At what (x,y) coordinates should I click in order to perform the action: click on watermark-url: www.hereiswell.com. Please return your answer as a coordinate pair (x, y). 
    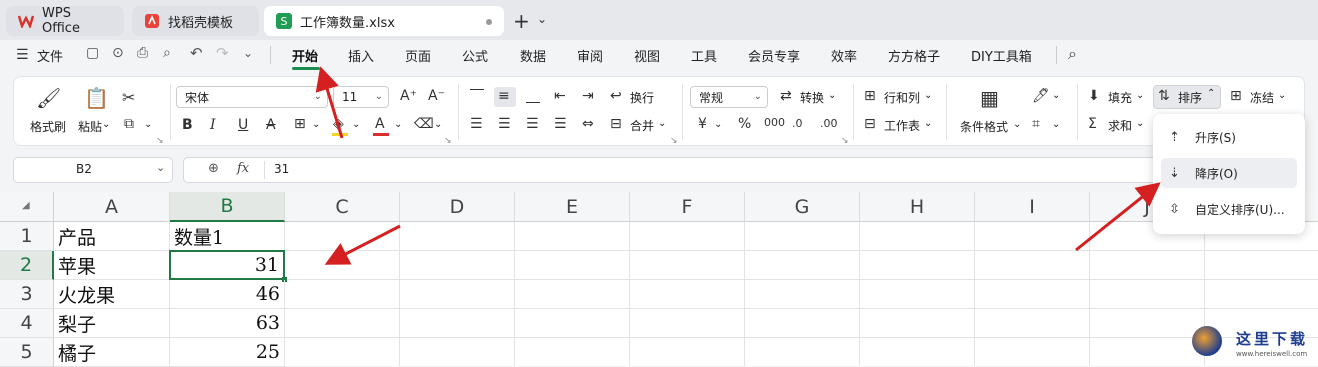
    Looking at the image, I should click on (1272, 354).